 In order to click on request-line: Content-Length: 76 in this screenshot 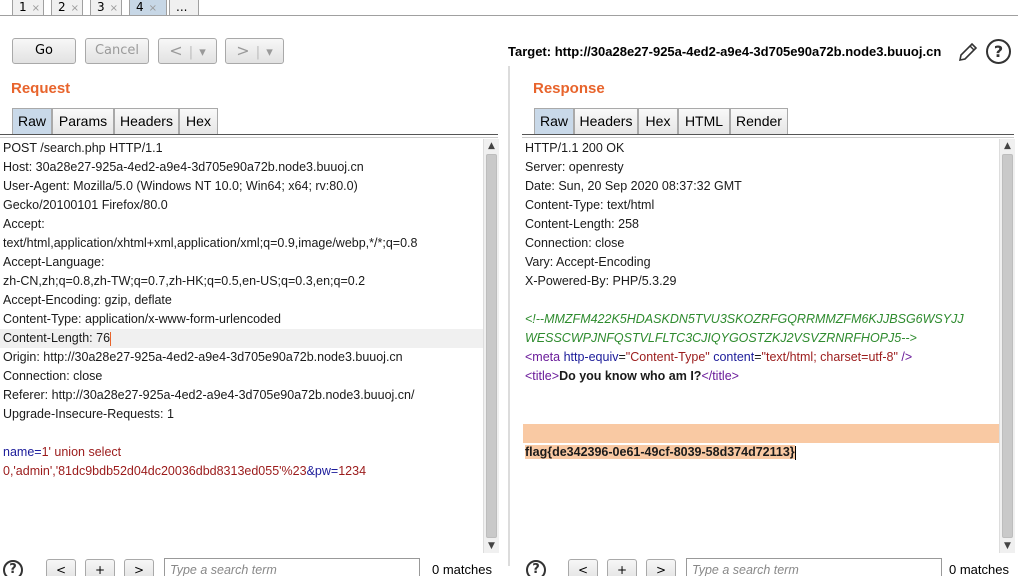, I will do `click(57, 338)`.